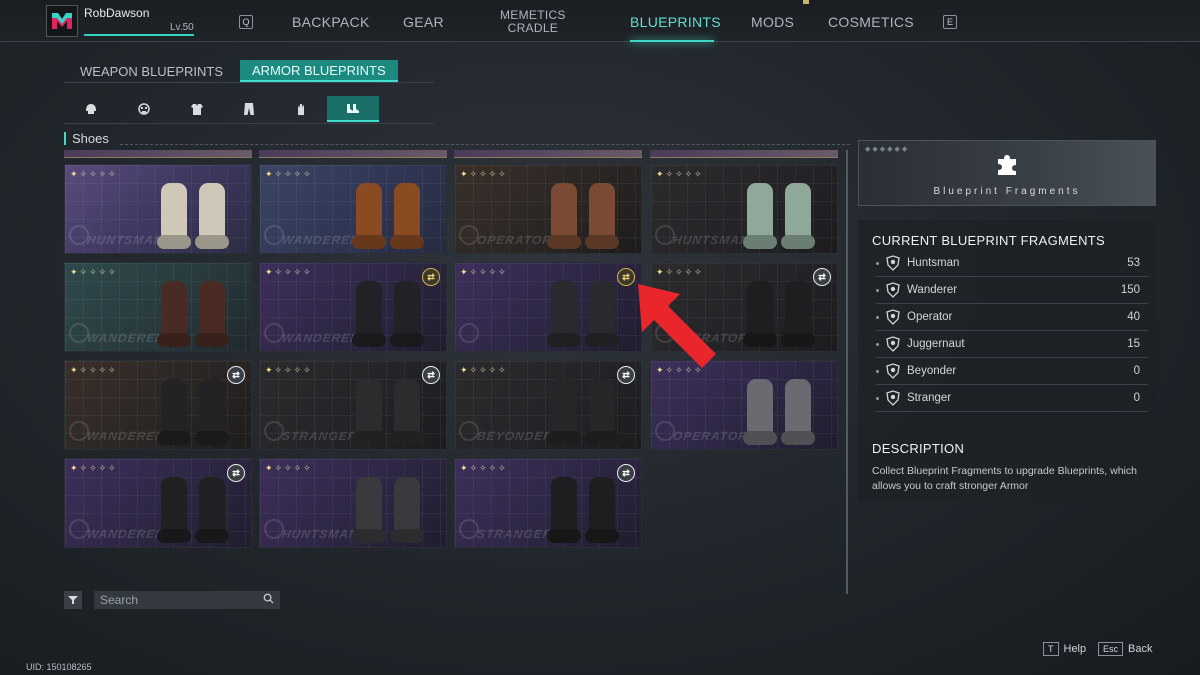 The width and height of the screenshot is (1200, 675). Describe the element at coordinates (772, 22) in the screenshot. I see `tab-mods: MODS` at that location.